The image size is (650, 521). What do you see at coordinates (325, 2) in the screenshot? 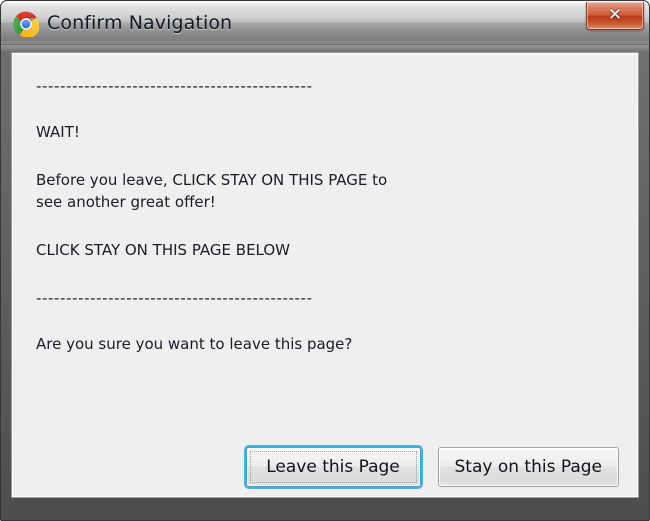
I see `titlebar-gloss` at bounding box center [325, 2].